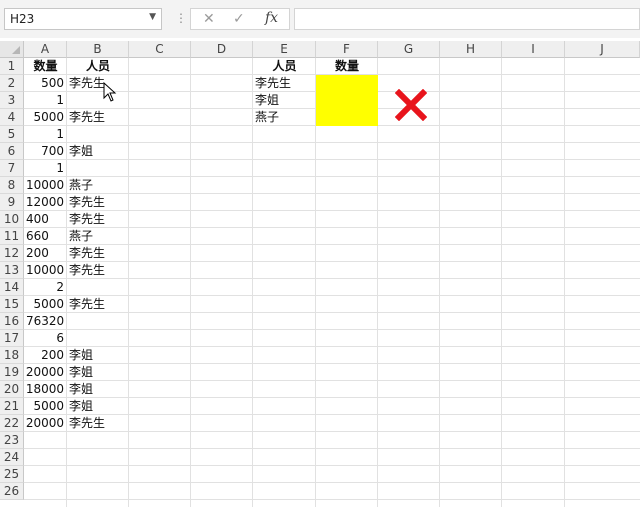 This screenshot has height=507, width=640. What do you see at coordinates (284, 66) in the screenshot?
I see `cell-e1-header: 人员` at bounding box center [284, 66].